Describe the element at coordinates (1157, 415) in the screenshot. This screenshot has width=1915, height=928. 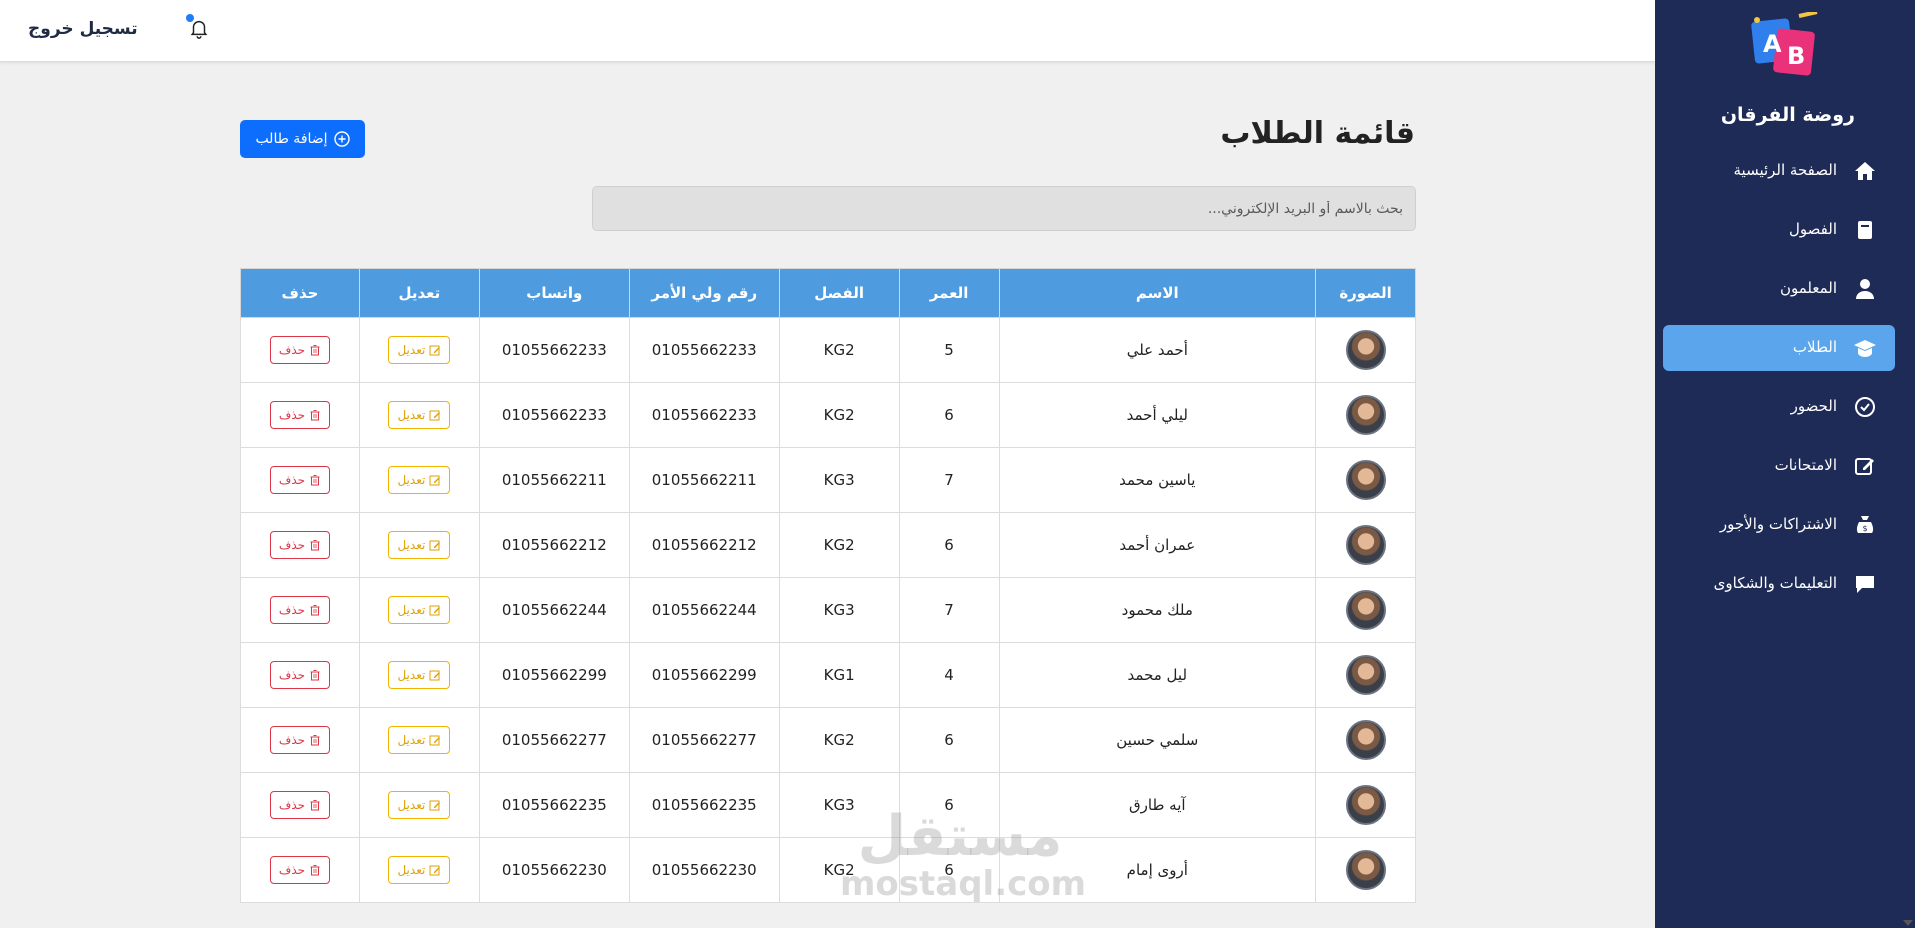
I see `name-cell: ليلي أحمد` at that location.